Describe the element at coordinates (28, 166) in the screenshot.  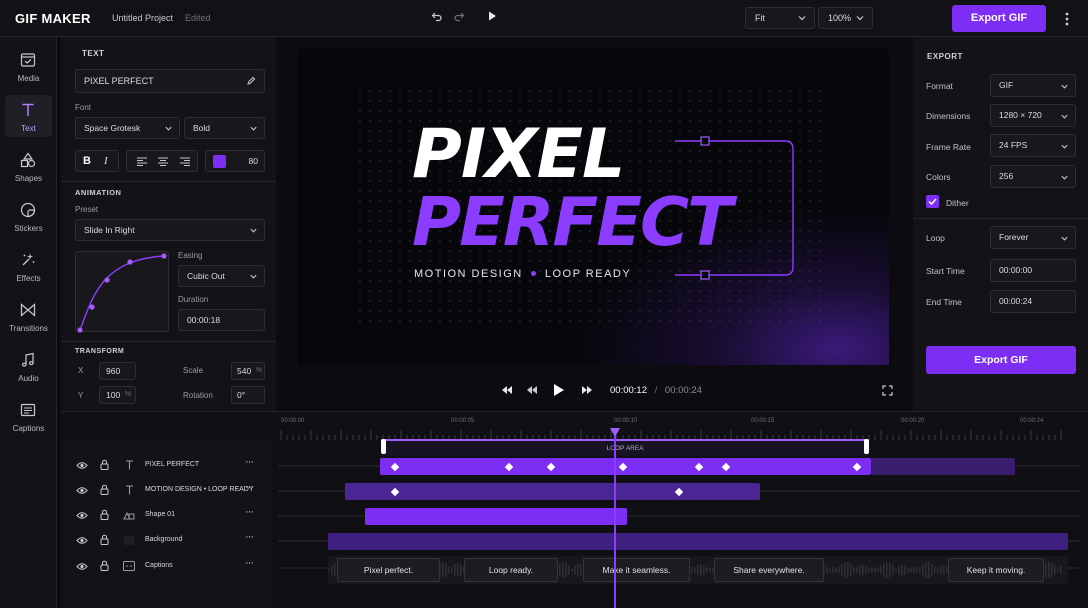
I see `rail-item-shapes: Shapes` at that location.